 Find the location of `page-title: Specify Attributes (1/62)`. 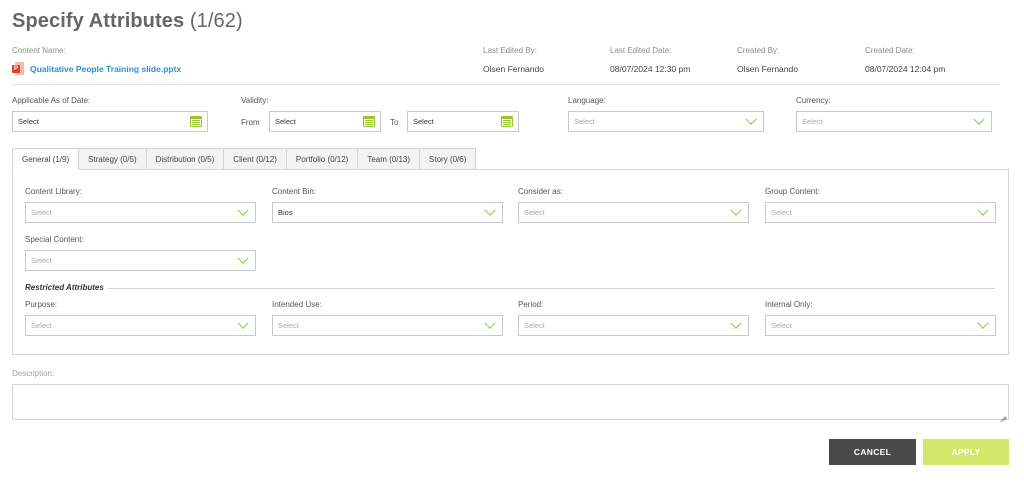

page-title: Specify Attributes (1/62) is located at coordinates (127, 21).